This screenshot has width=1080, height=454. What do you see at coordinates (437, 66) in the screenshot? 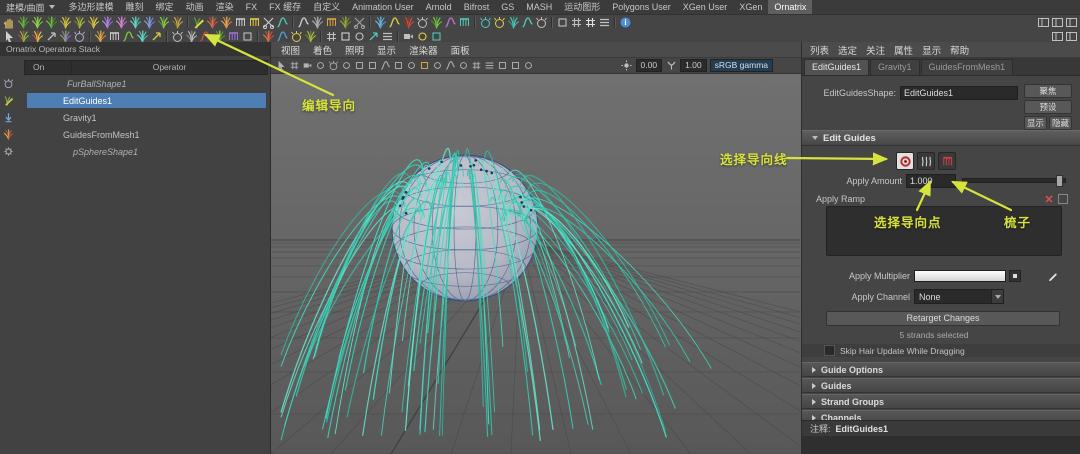
I see `vp-ao-icon` at bounding box center [437, 66].